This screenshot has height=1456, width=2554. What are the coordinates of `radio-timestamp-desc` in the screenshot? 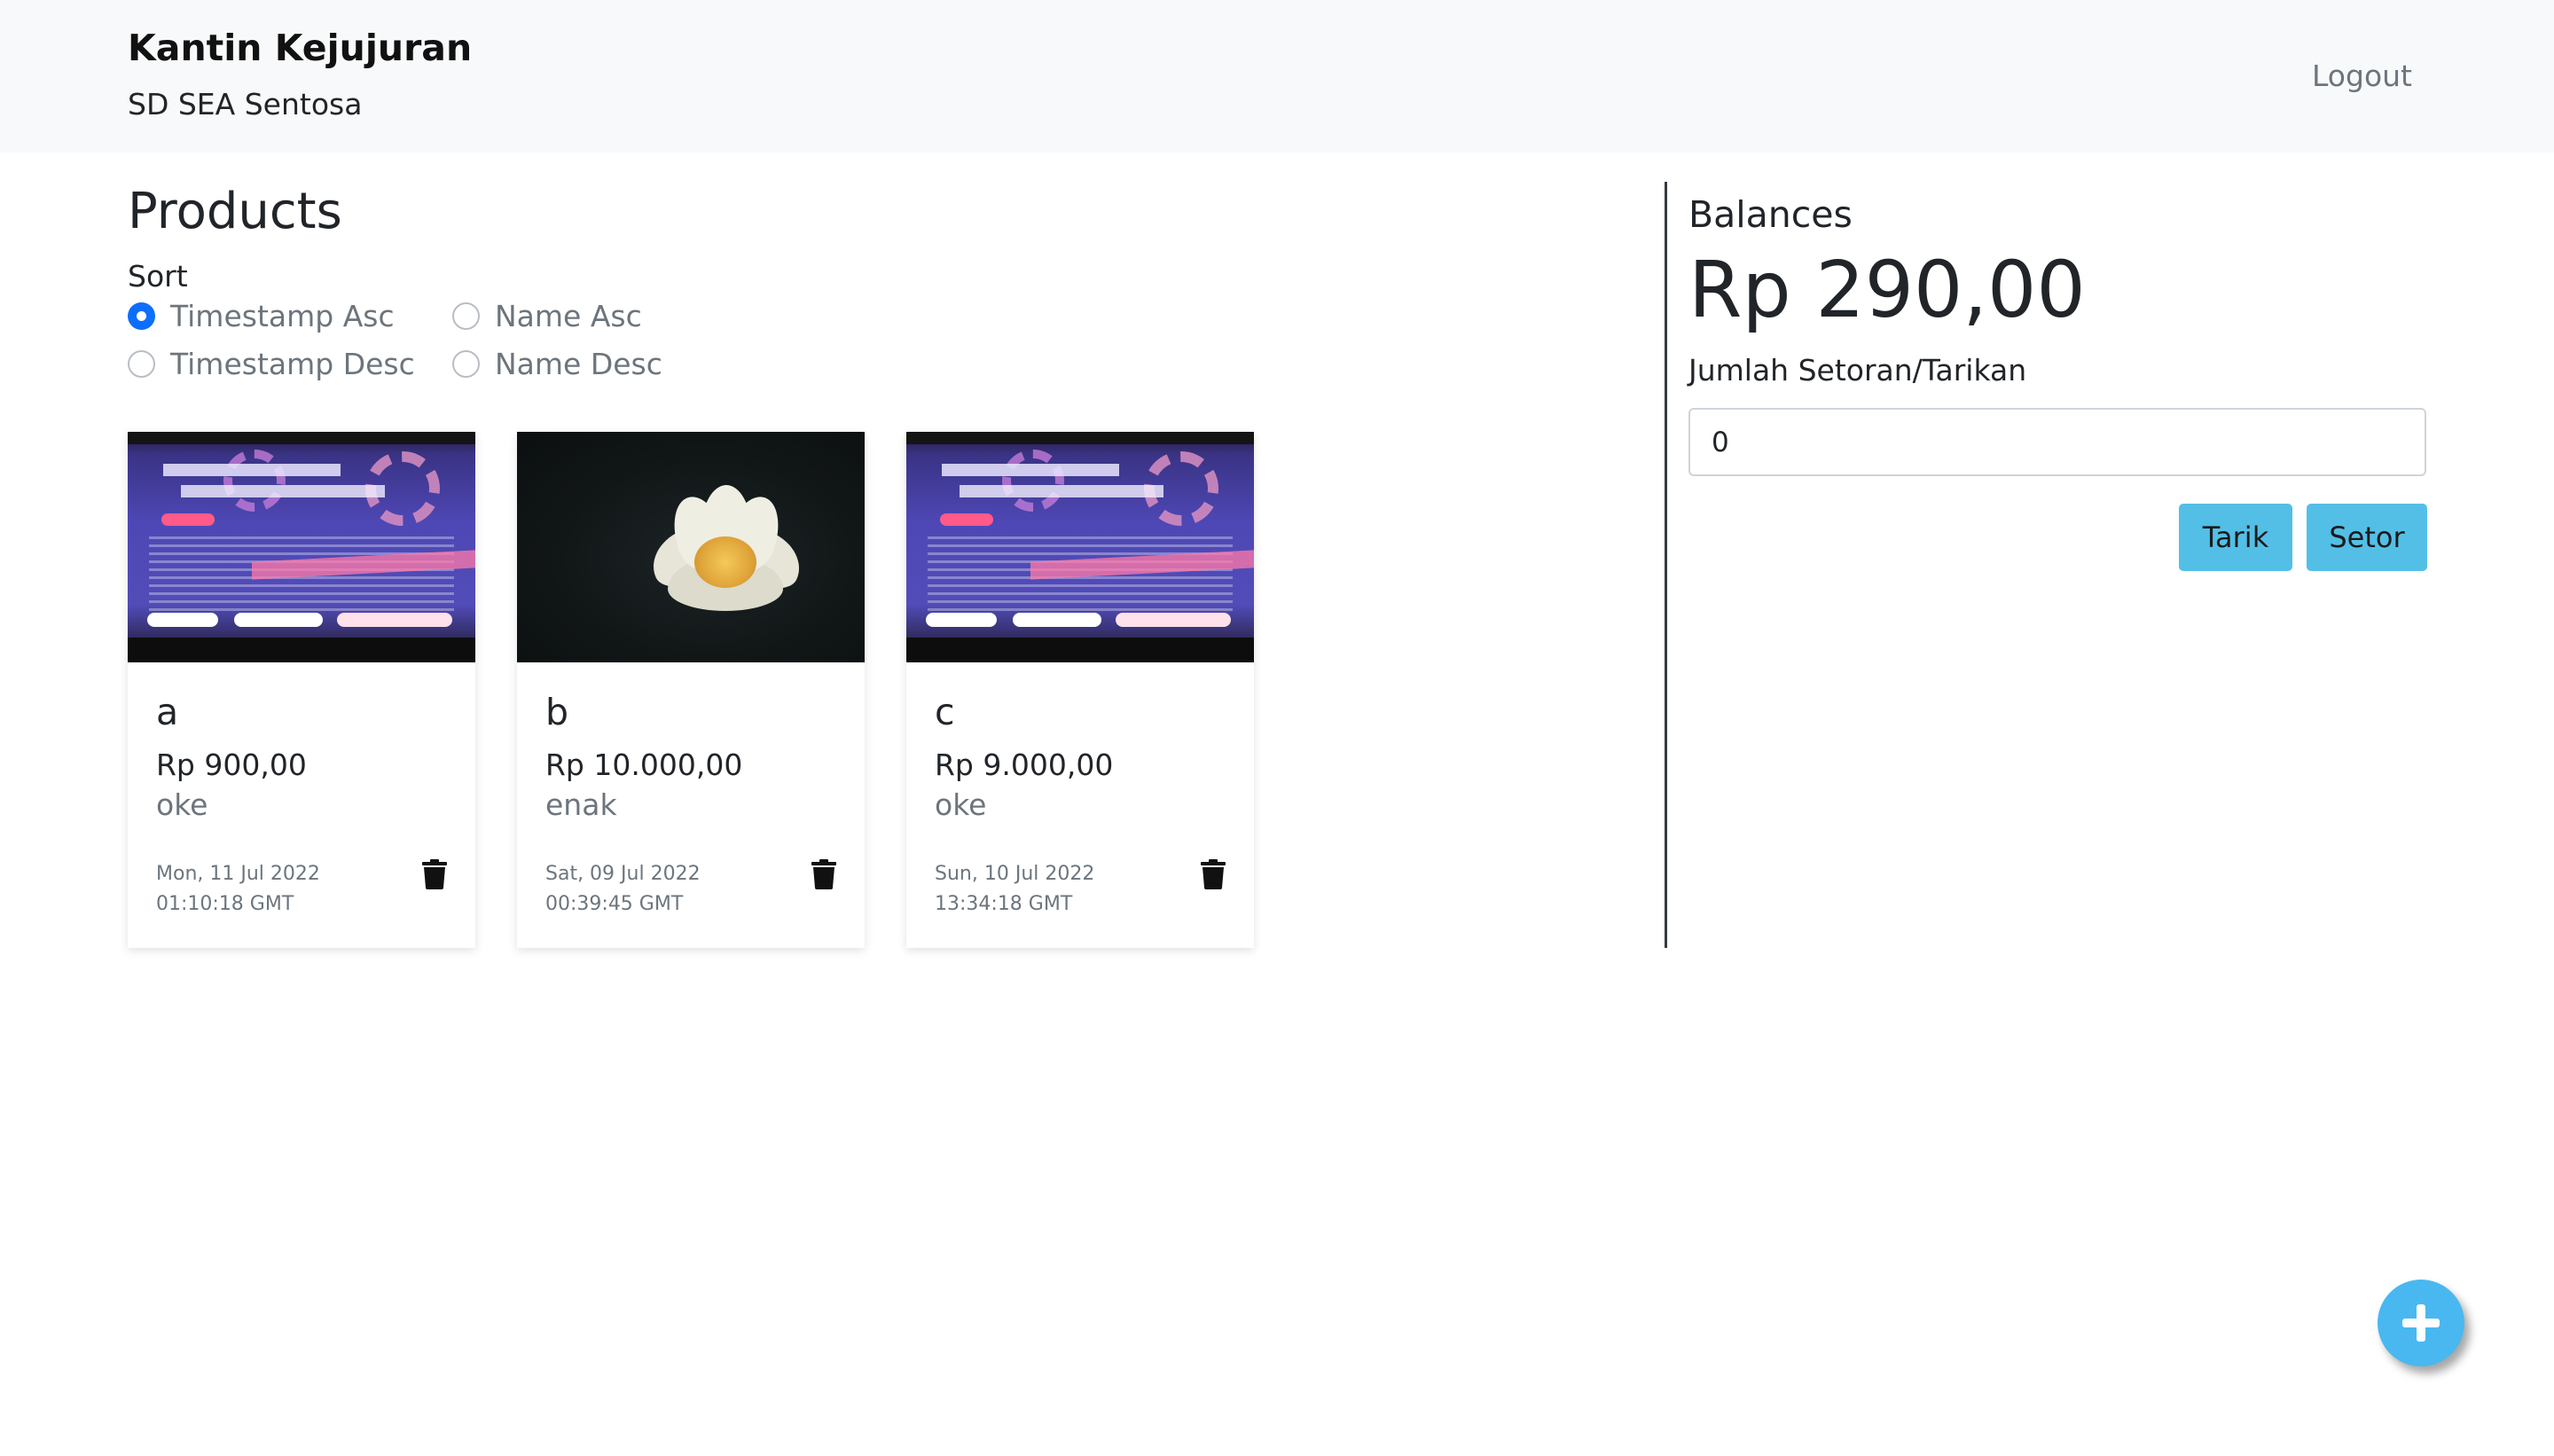 It's located at (141, 363).